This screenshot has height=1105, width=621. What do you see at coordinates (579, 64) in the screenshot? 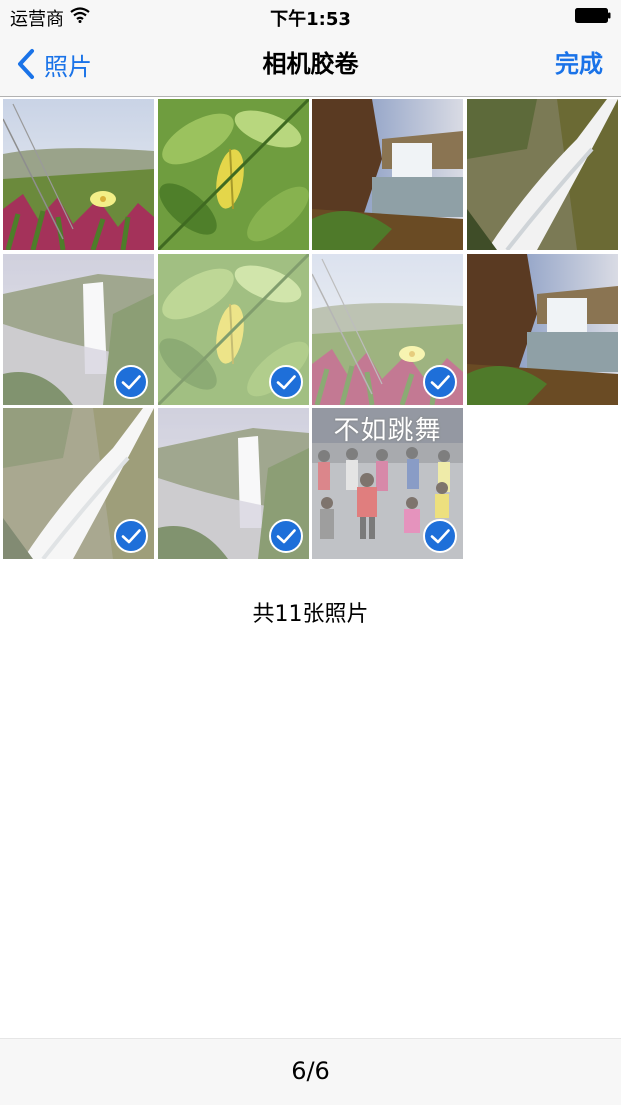
I see `done-button: 完成` at bounding box center [579, 64].